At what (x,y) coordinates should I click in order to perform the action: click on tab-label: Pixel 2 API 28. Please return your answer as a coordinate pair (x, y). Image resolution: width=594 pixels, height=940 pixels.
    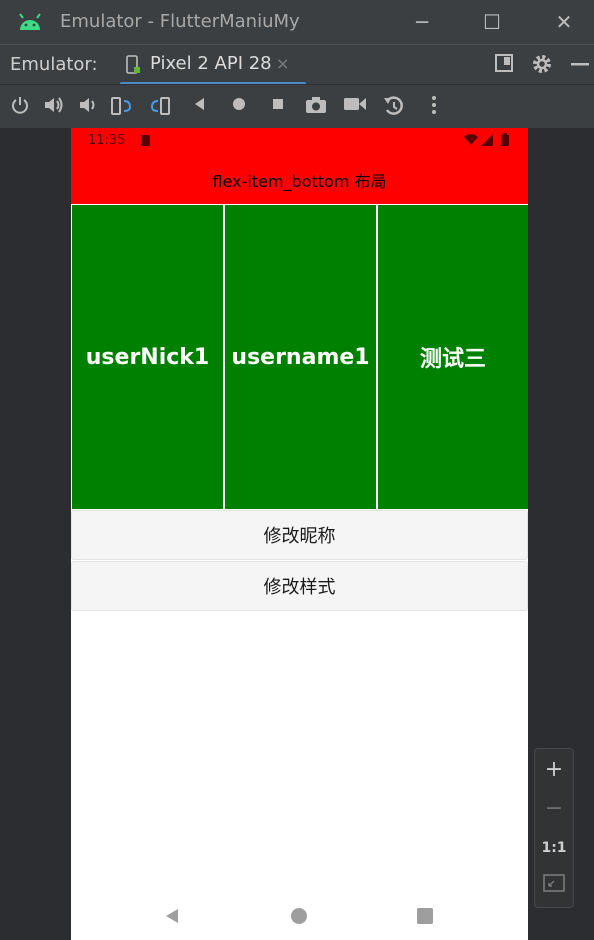
    Looking at the image, I should click on (211, 63).